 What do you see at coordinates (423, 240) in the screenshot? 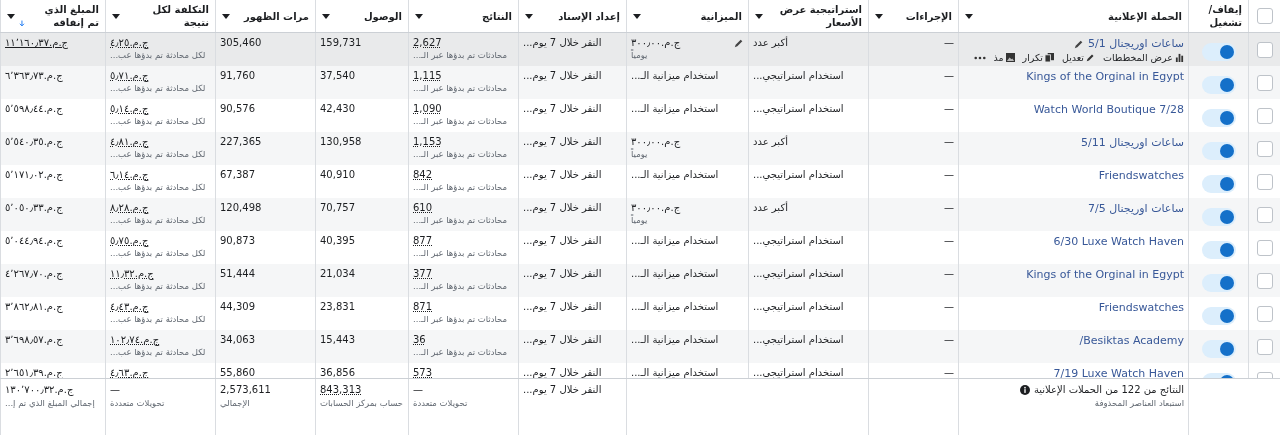
I see `table-cell: 877` at bounding box center [423, 240].